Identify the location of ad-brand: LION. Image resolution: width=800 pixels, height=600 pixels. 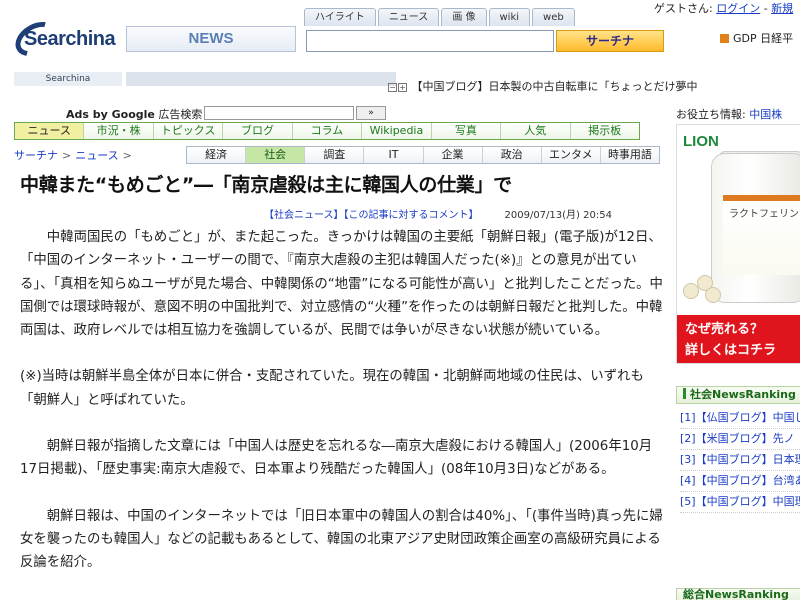
(701, 141).